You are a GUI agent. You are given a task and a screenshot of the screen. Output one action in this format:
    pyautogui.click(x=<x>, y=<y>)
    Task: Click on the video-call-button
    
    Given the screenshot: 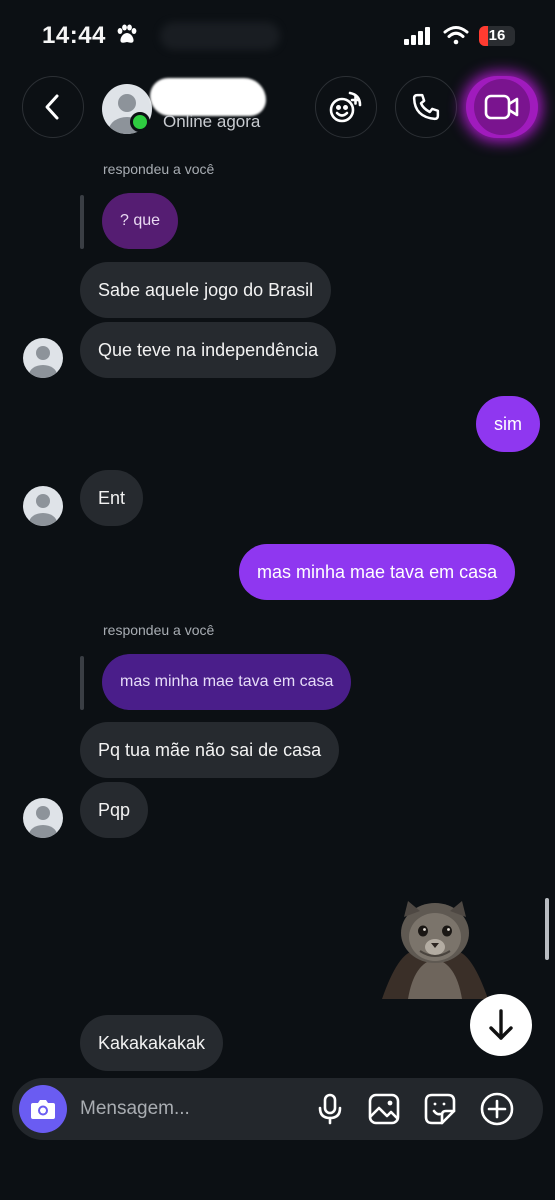 What is the action you would take?
    pyautogui.click(x=502, y=107)
    